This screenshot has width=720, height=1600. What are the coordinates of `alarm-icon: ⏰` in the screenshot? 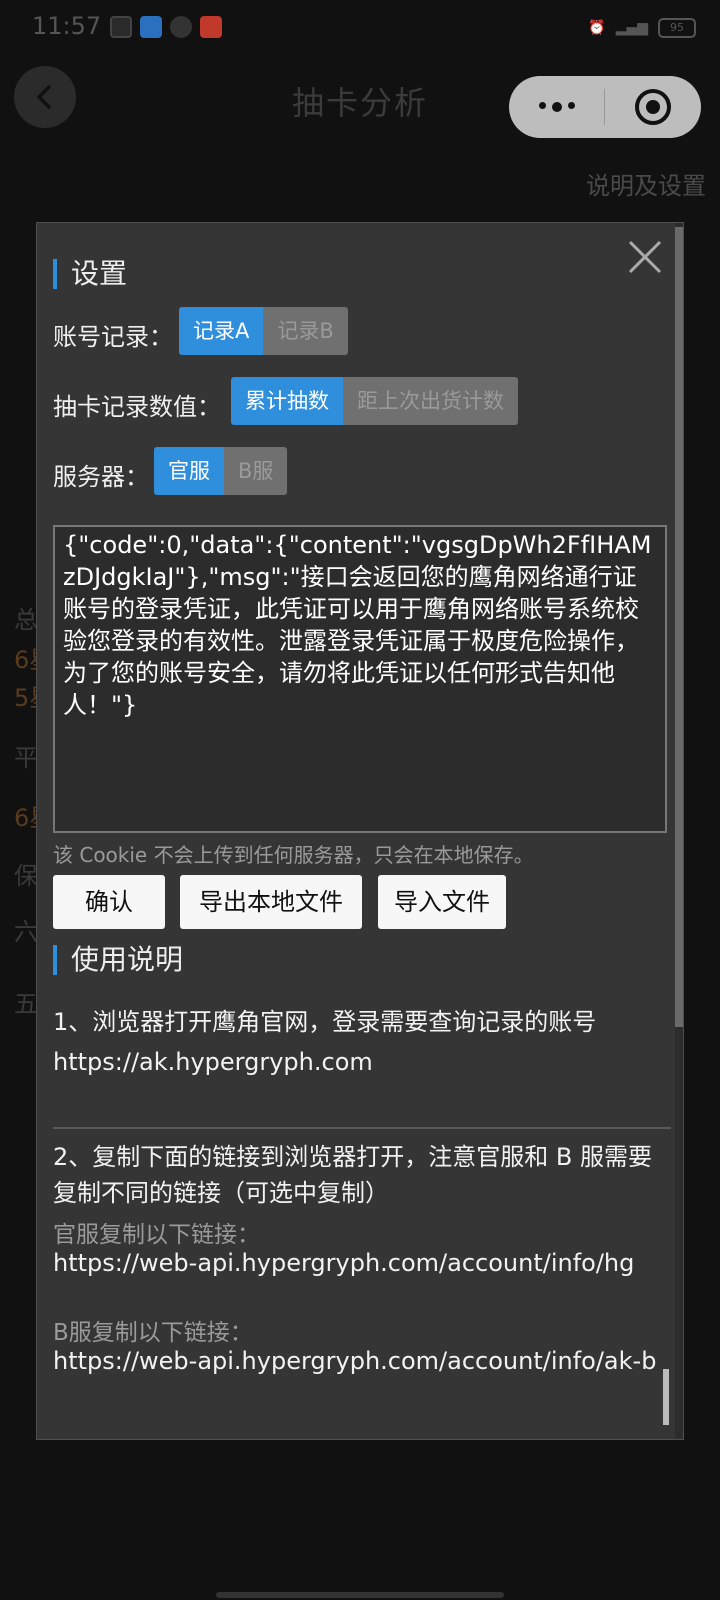 It's located at (597, 28).